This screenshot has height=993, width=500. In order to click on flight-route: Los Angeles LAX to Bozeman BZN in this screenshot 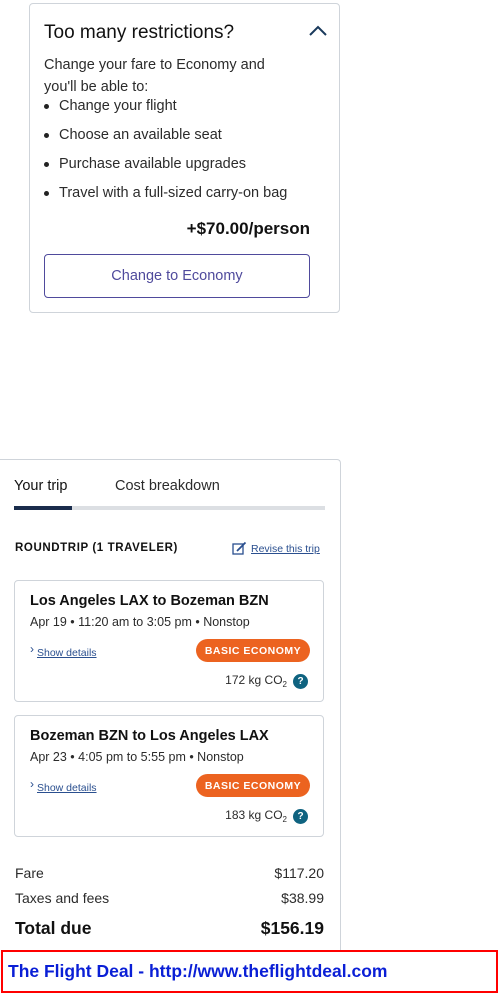, I will do `click(149, 601)`.